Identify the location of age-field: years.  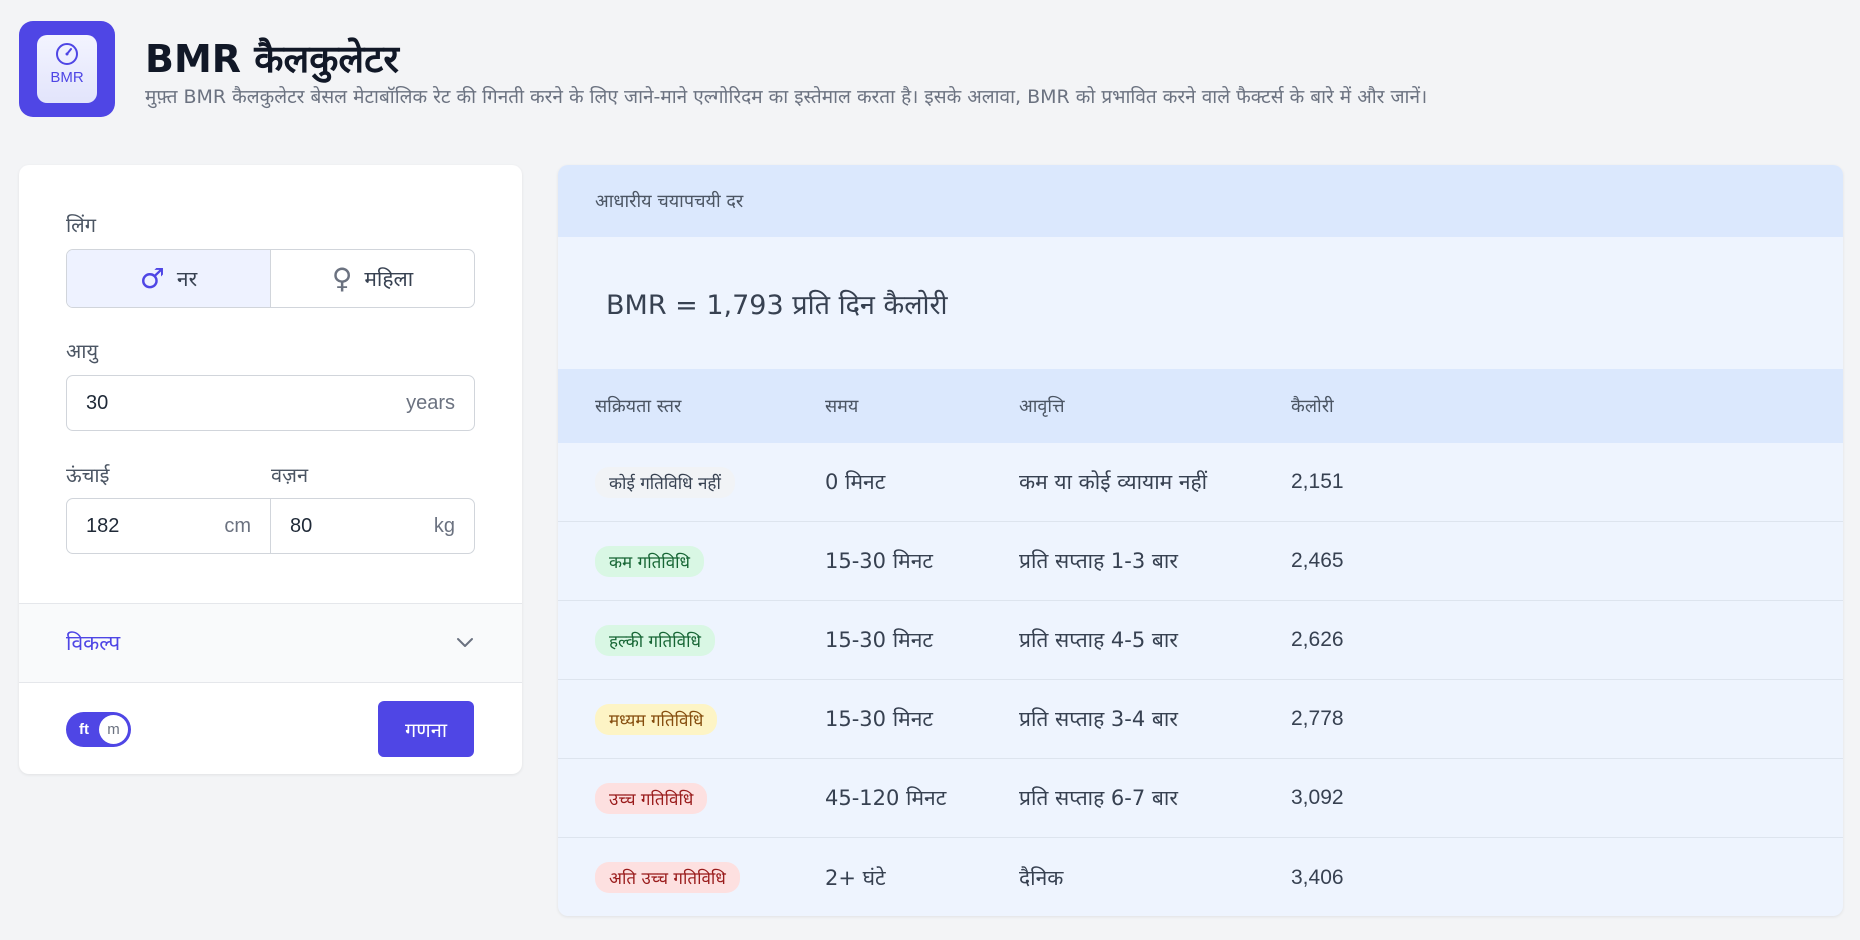
(270, 403).